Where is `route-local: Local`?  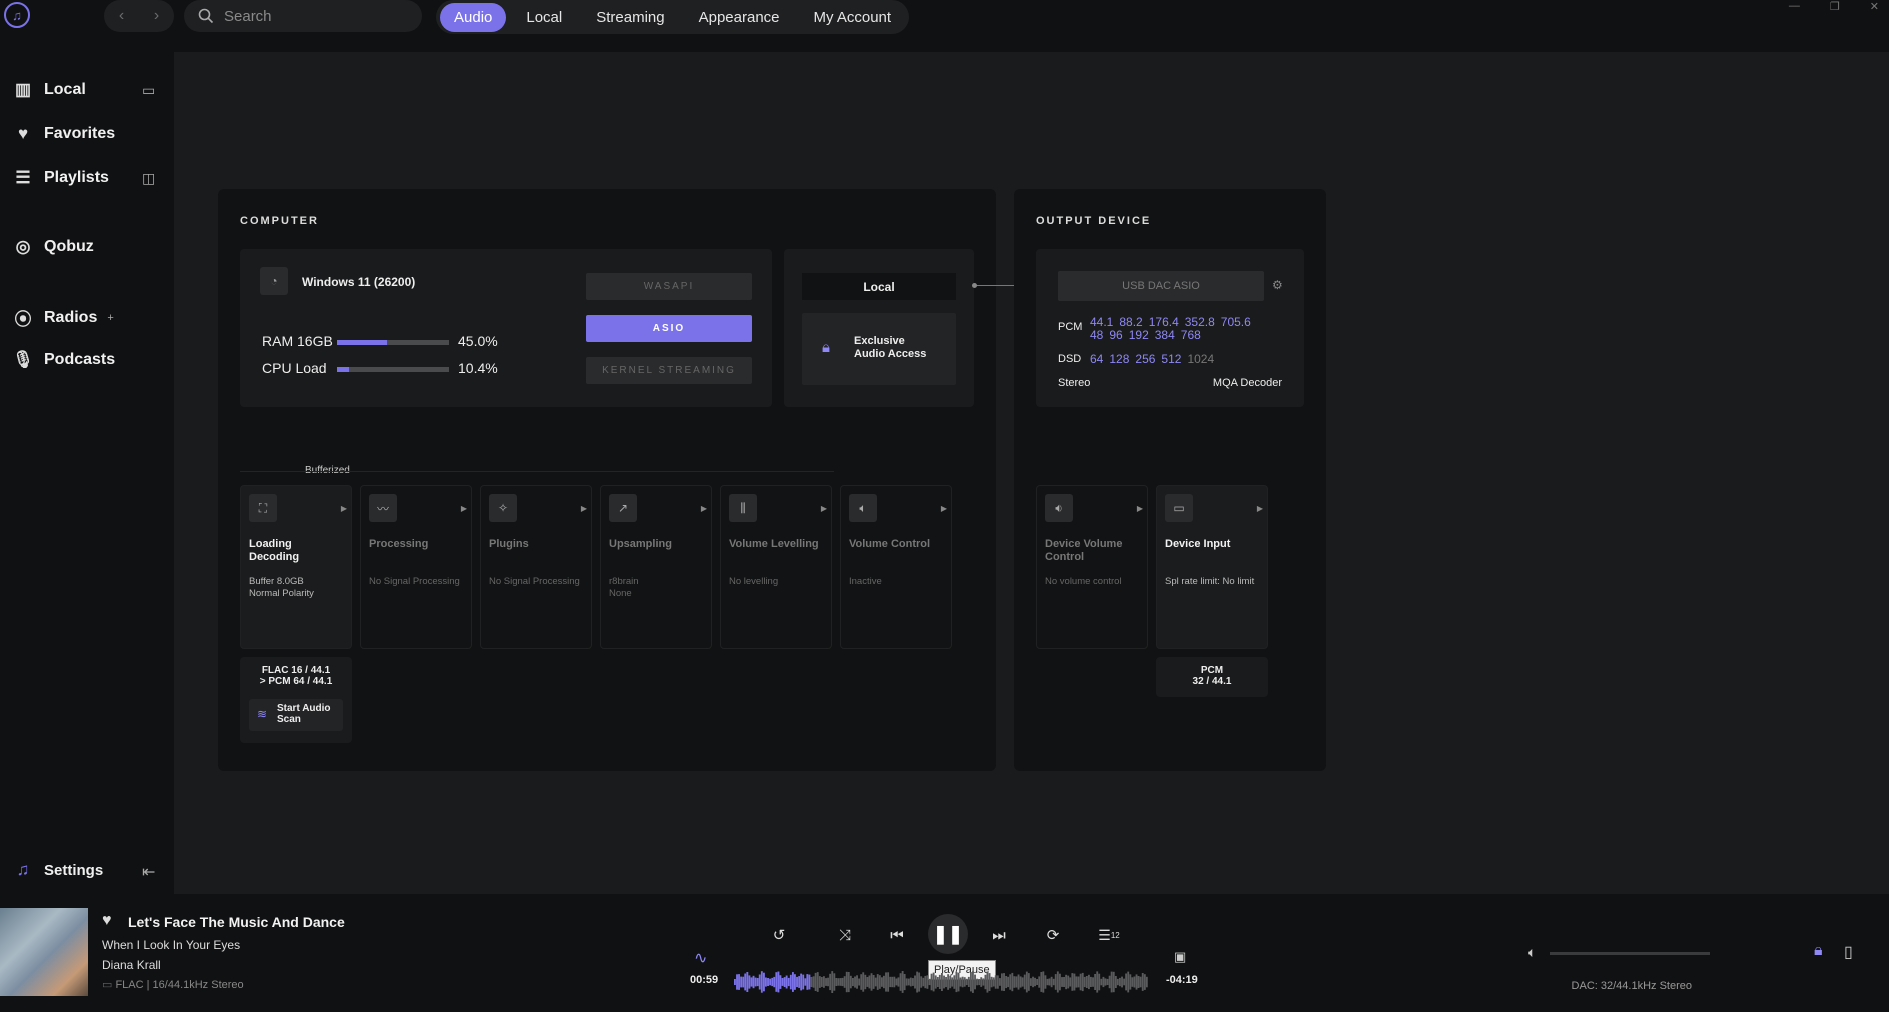 route-local: Local is located at coordinates (879, 286).